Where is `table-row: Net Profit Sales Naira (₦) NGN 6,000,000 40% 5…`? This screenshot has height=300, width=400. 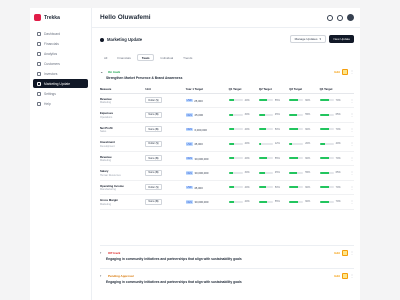 table-row: Net Profit Sales Naira (₦) NGN 6,000,000 40% 5… is located at coordinates (227, 129).